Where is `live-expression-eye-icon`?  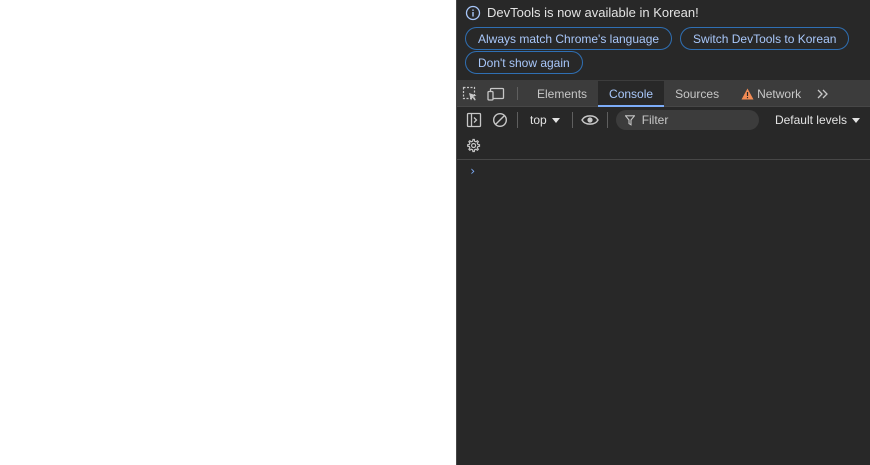 live-expression-eye-icon is located at coordinates (590, 120).